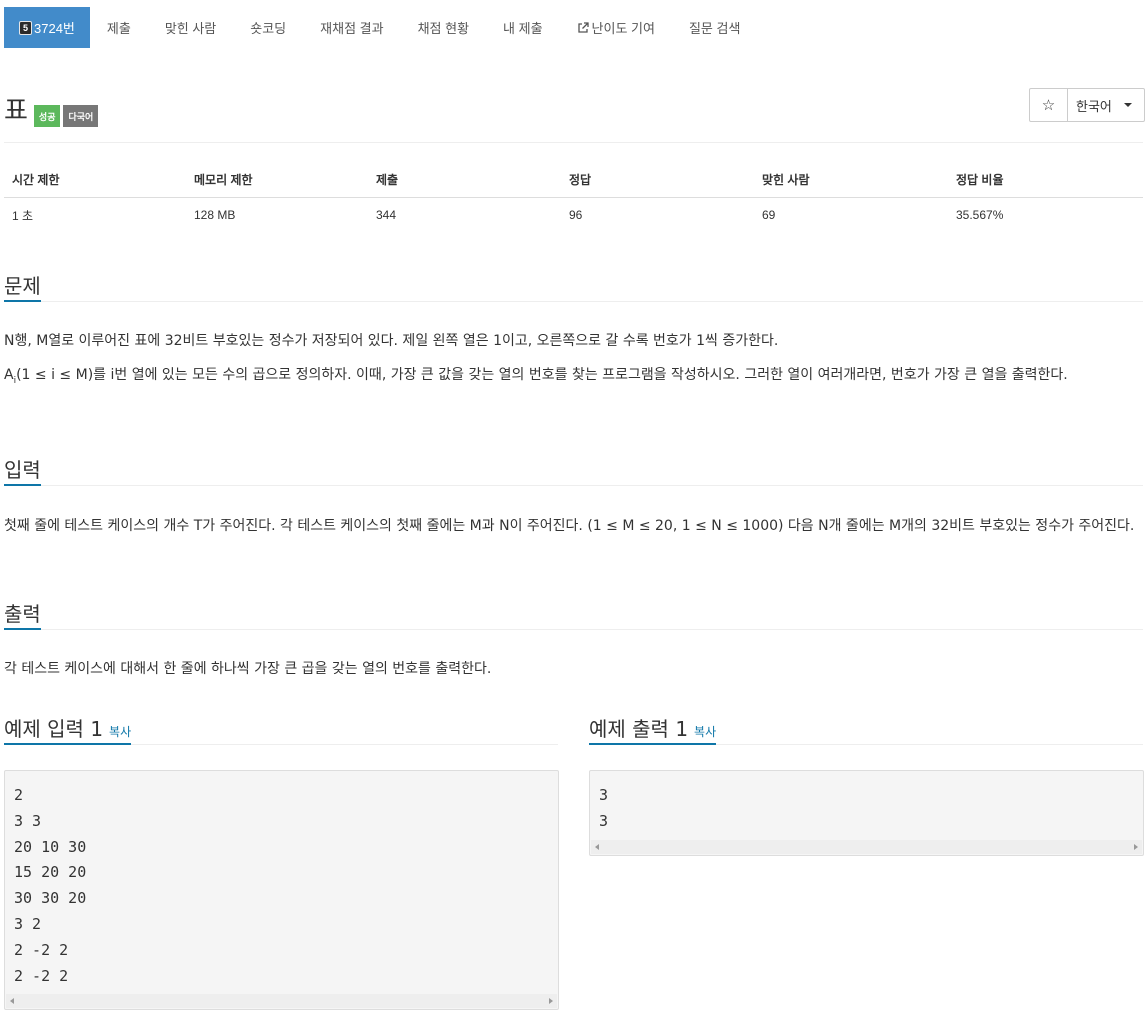 This screenshot has height=1021, width=1147. Describe the element at coordinates (268, 27) in the screenshot. I see `tab-short-coding: 숏코딩` at that location.